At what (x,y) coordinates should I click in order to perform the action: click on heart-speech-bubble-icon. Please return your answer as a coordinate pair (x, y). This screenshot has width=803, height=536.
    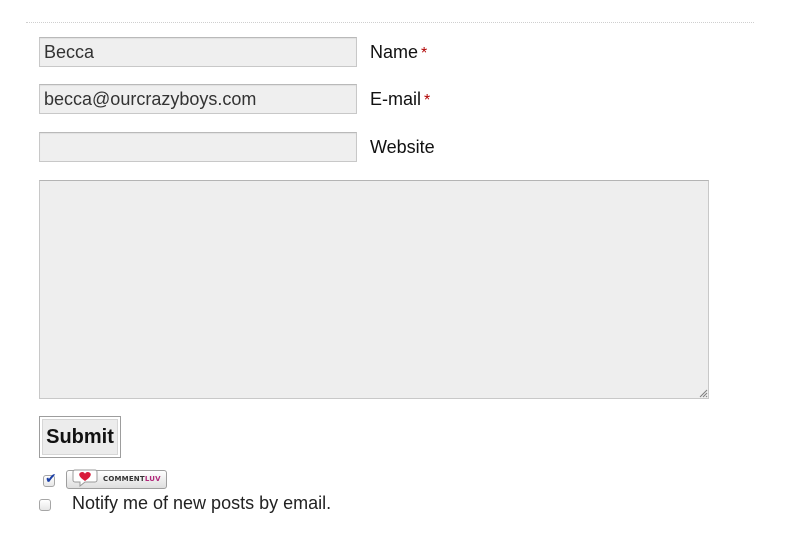
    Looking at the image, I should click on (85, 478).